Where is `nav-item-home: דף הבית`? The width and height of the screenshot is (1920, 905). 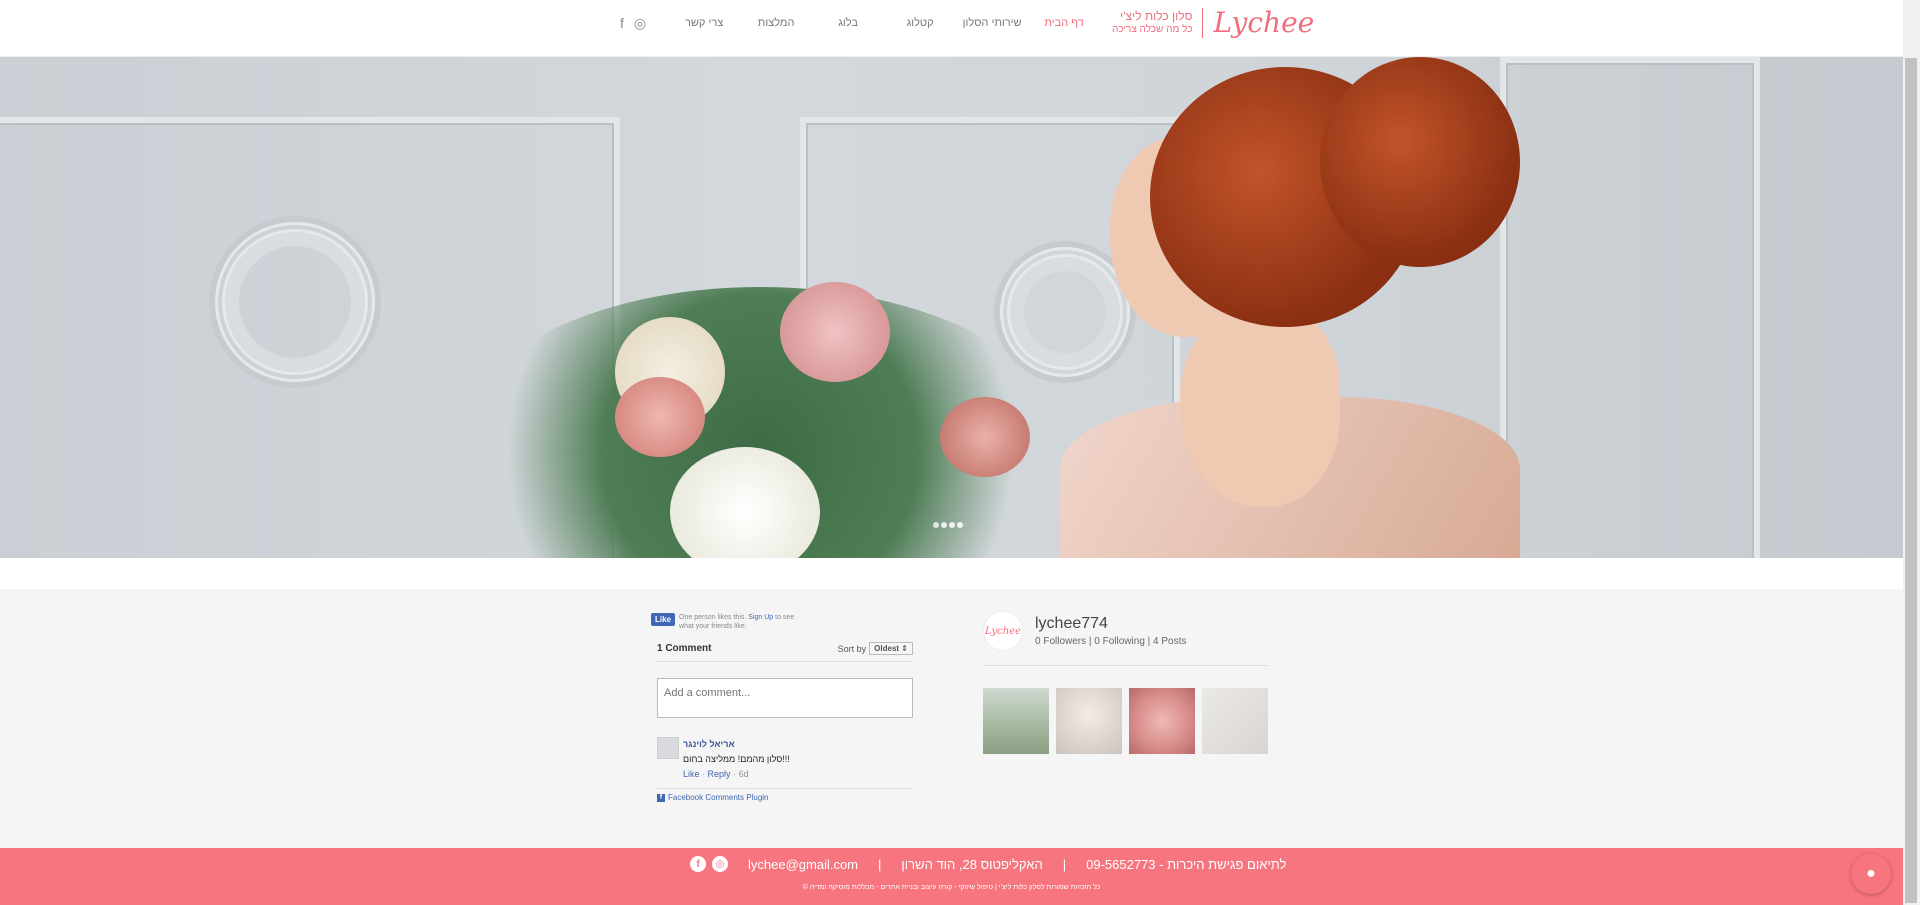
nav-item-home: דף הבית is located at coordinates (1064, 23).